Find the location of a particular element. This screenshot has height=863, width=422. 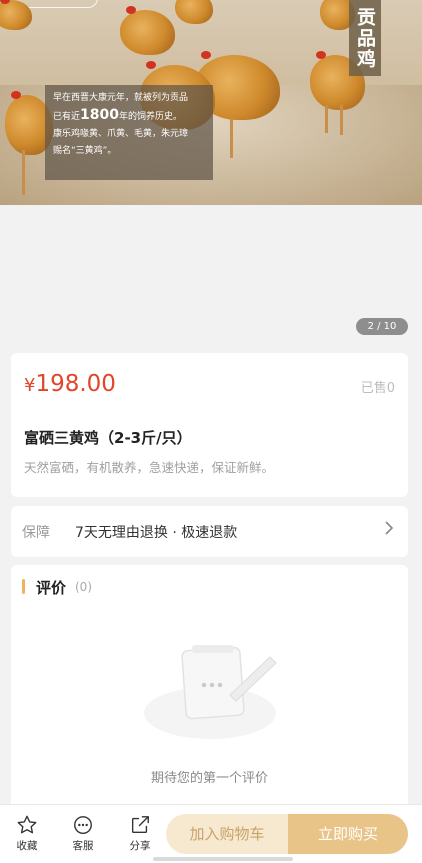

currency-symbol: ¥ is located at coordinates (30, 385).